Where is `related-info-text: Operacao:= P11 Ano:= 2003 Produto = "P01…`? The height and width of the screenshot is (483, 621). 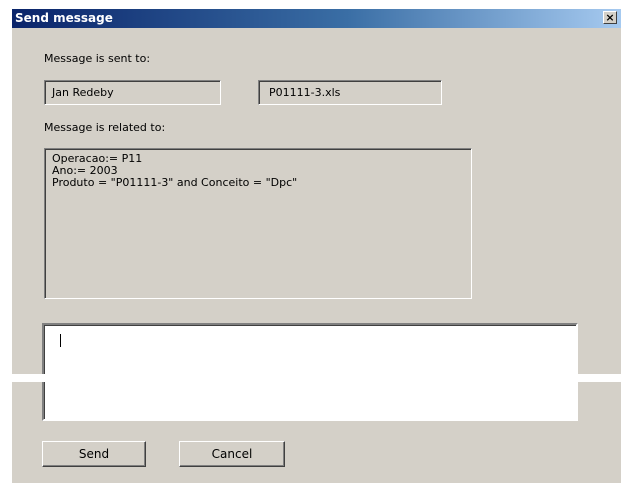 related-info-text: Operacao:= P11 Ano:= 2003 Produto = "P01… is located at coordinates (174, 171).